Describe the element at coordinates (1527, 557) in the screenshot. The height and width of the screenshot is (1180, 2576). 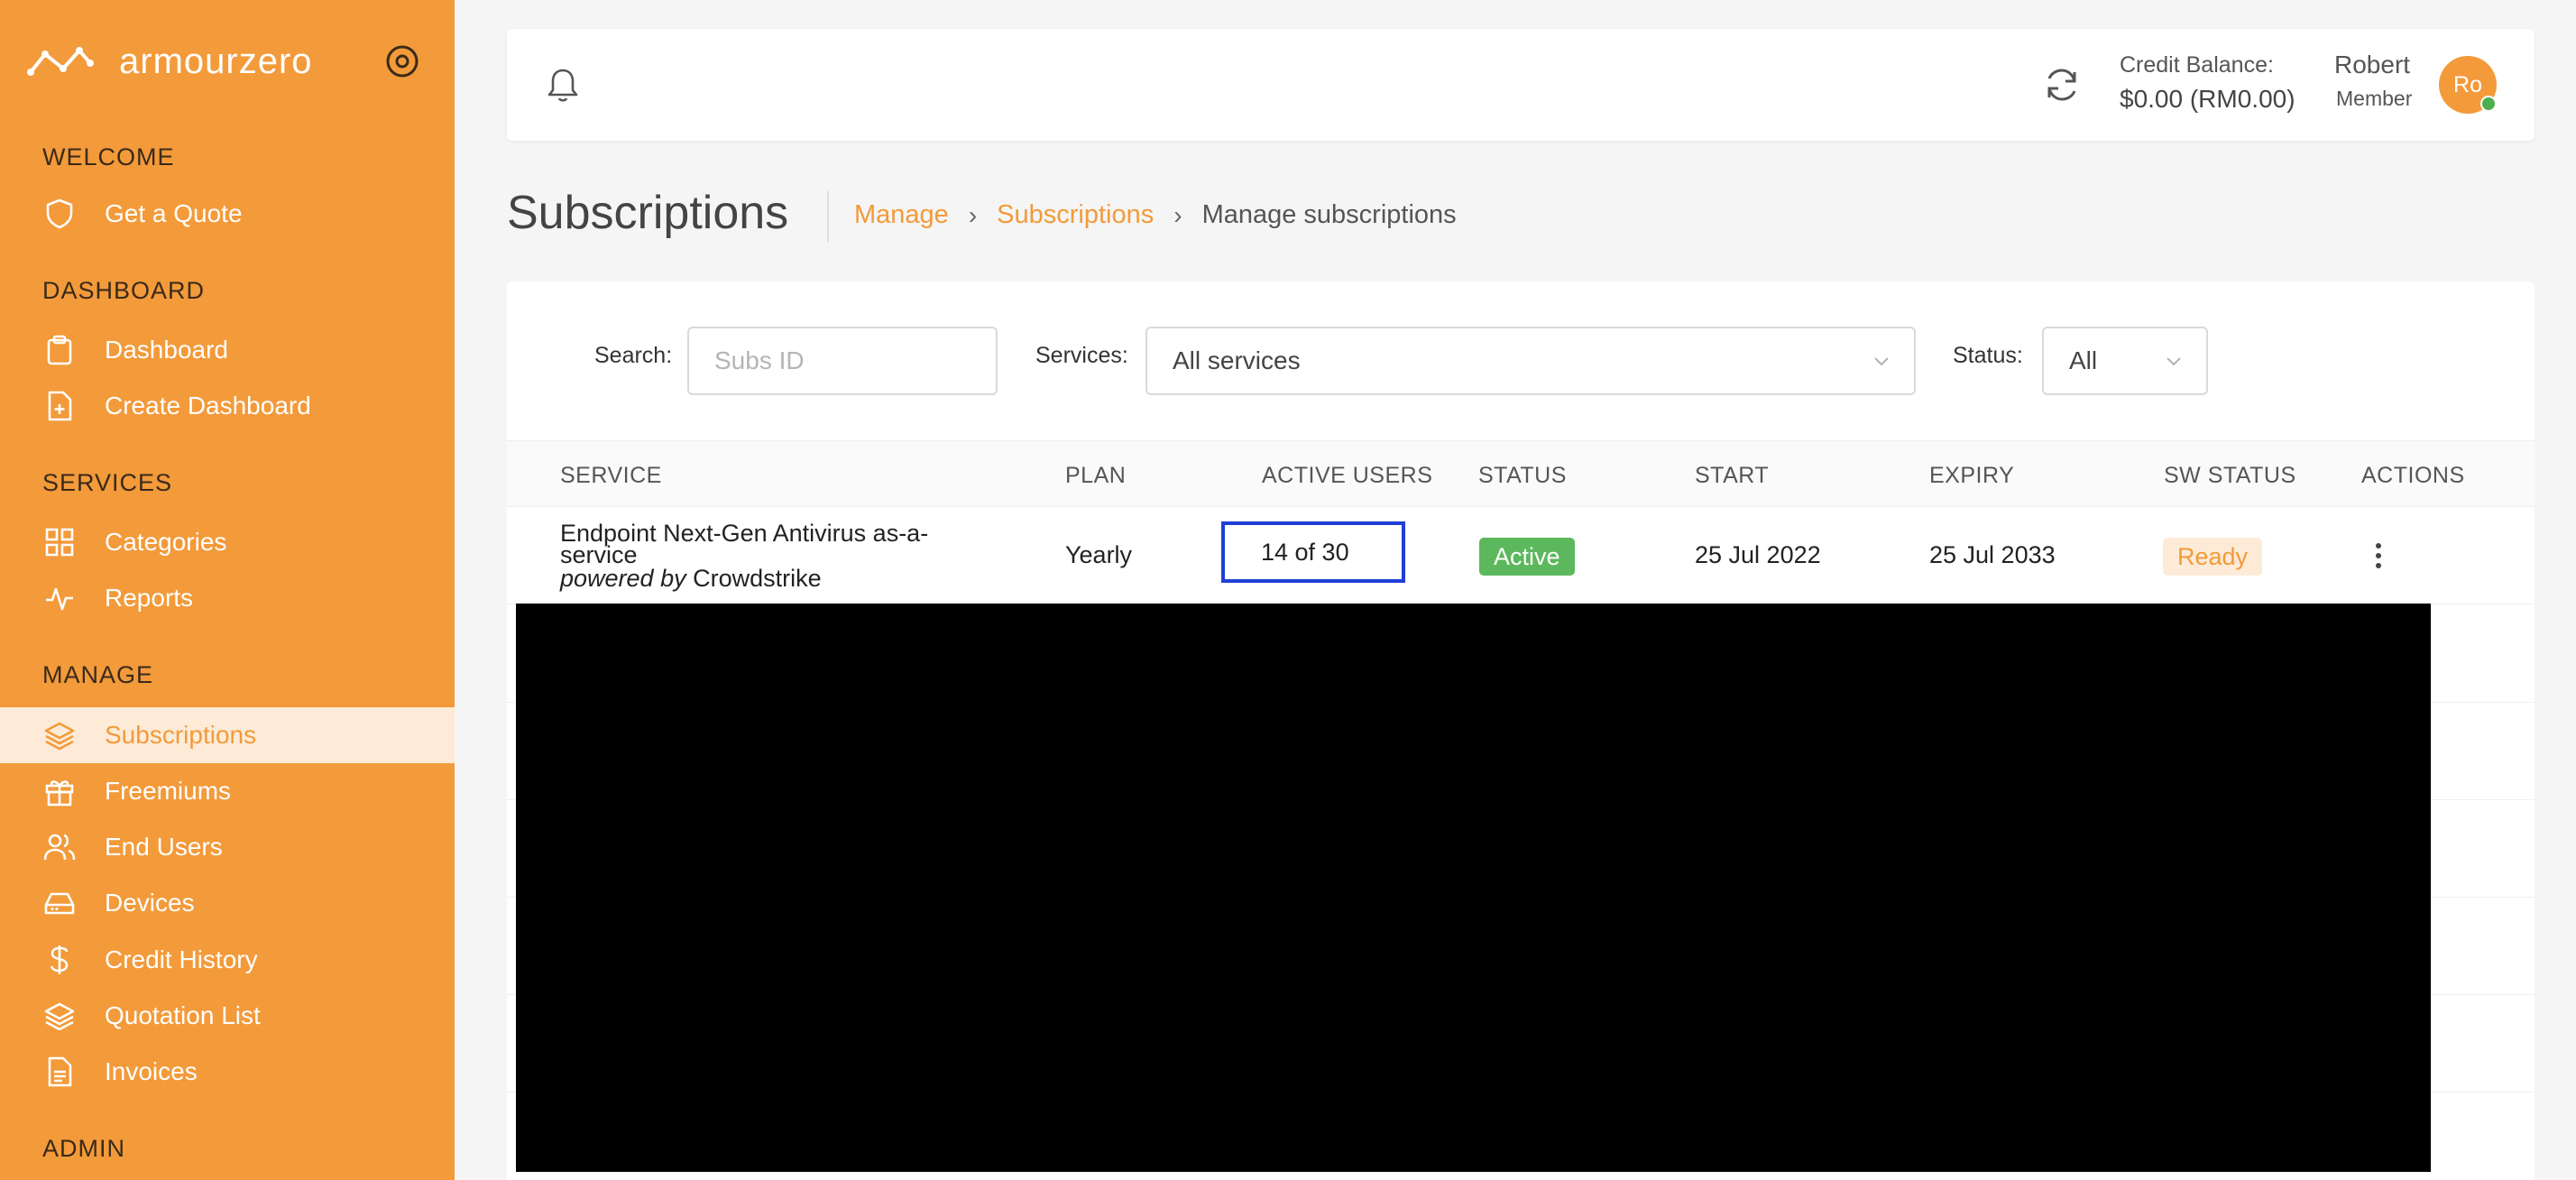
I see `status-badge: Active` at that location.